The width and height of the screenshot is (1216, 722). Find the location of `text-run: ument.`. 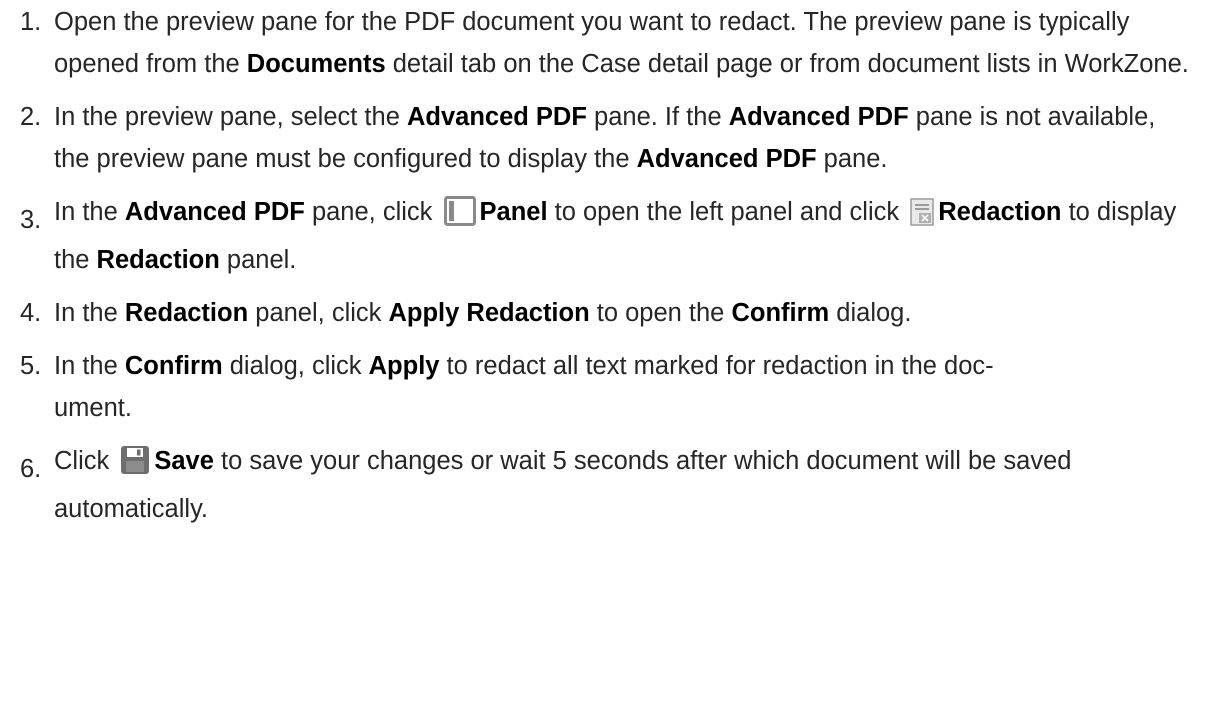

text-run: ument. is located at coordinates (93, 408).